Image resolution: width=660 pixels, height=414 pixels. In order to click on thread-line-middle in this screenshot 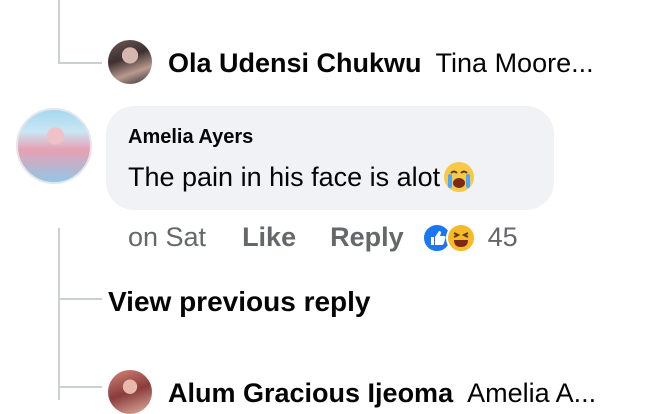, I will do `click(59, 314)`.